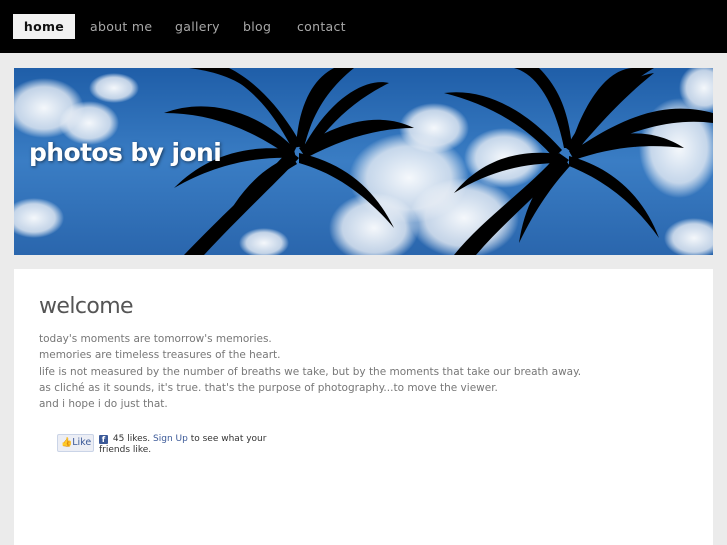 This screenshot has width=727, height=545. What do you see at coordinates (44, 26) in the screenshot?
I see `nav-item-home: home` at bounding box center [44, 26].